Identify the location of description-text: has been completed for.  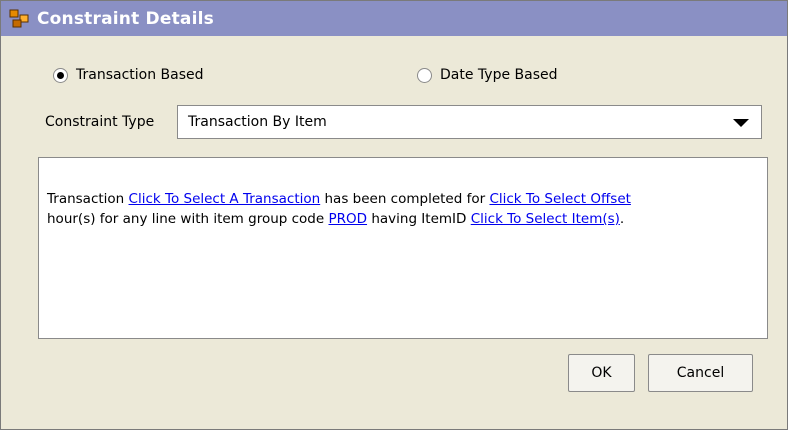
(405, 199).